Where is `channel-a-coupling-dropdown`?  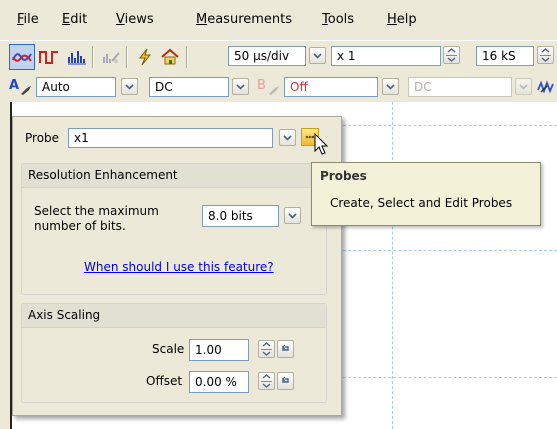 channel-a-coupling-dropdown is located at coordinates (240, 86).